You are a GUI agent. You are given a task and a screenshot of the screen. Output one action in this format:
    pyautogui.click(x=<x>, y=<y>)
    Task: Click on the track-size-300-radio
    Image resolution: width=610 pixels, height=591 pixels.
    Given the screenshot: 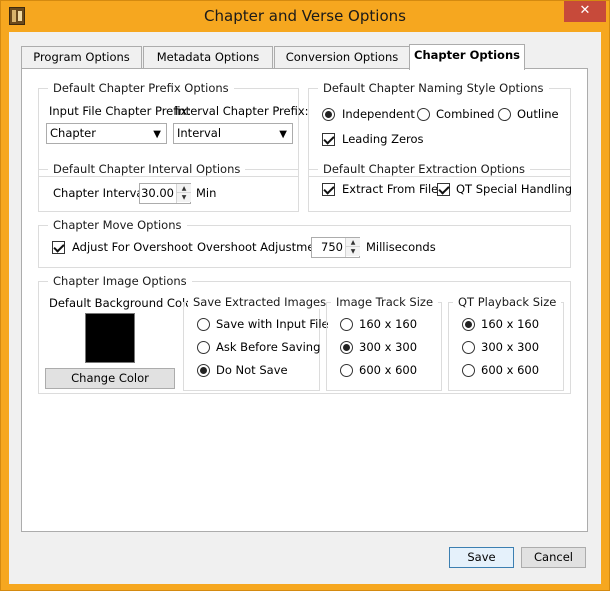 What is the action you would take?
    pyautogui.click(x=346, y=347)
    